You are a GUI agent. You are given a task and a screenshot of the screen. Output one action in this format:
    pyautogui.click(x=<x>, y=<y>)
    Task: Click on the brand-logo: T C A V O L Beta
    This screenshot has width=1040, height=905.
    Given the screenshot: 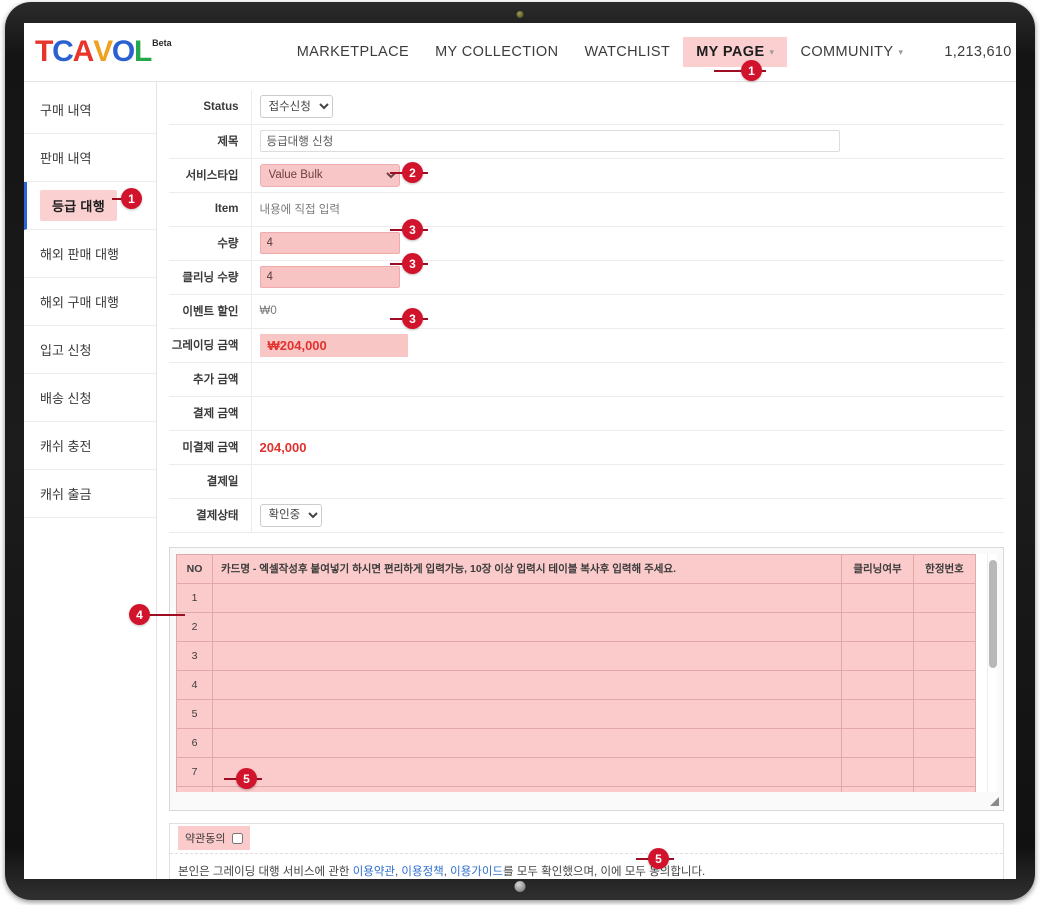 What is the action you would take?
    pyautogui.click(x=101, y=52)
    